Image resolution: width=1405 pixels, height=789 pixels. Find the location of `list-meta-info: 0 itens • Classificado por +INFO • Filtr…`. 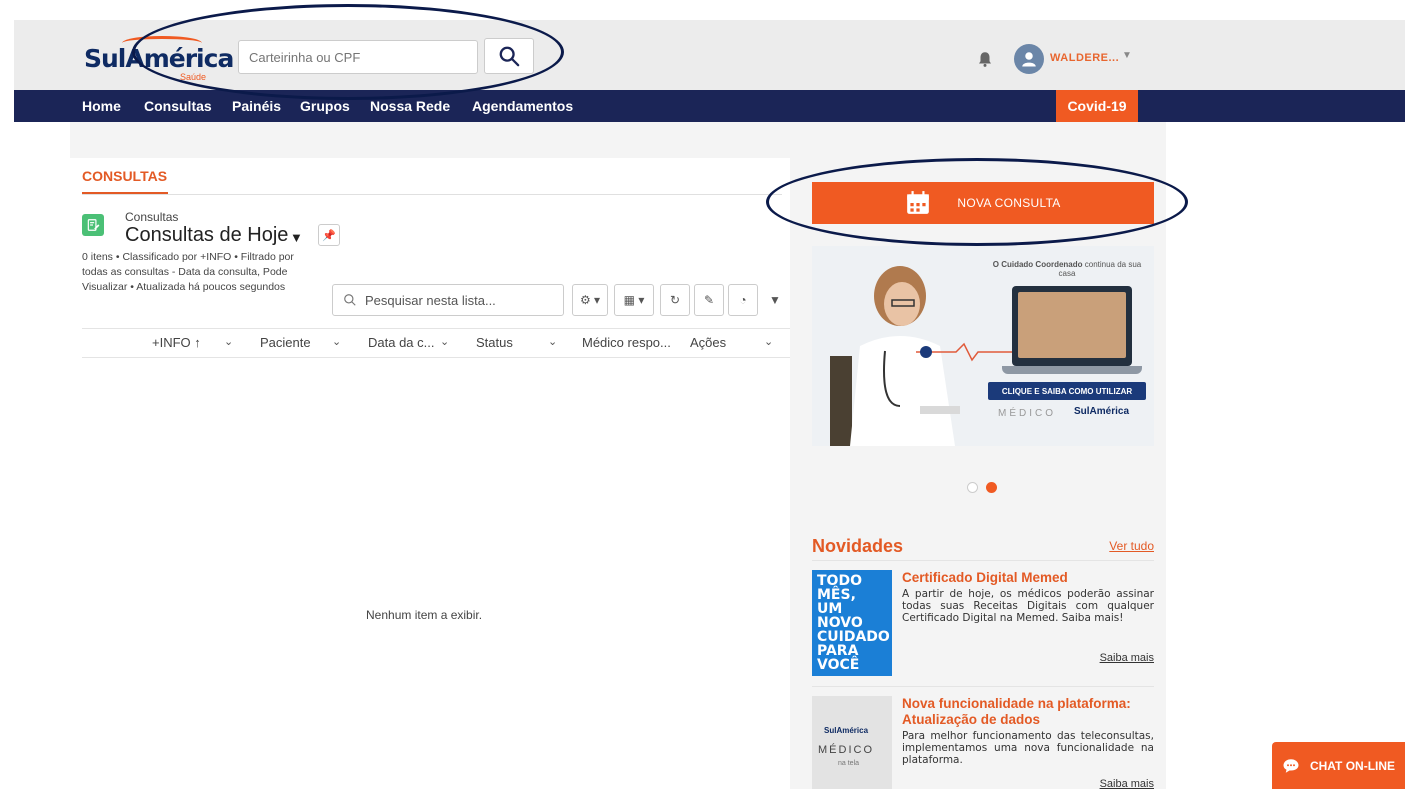

list-meta-info: 0 itens • Classificado por +INFO • Filtr… is located at coordinates (188, 272).